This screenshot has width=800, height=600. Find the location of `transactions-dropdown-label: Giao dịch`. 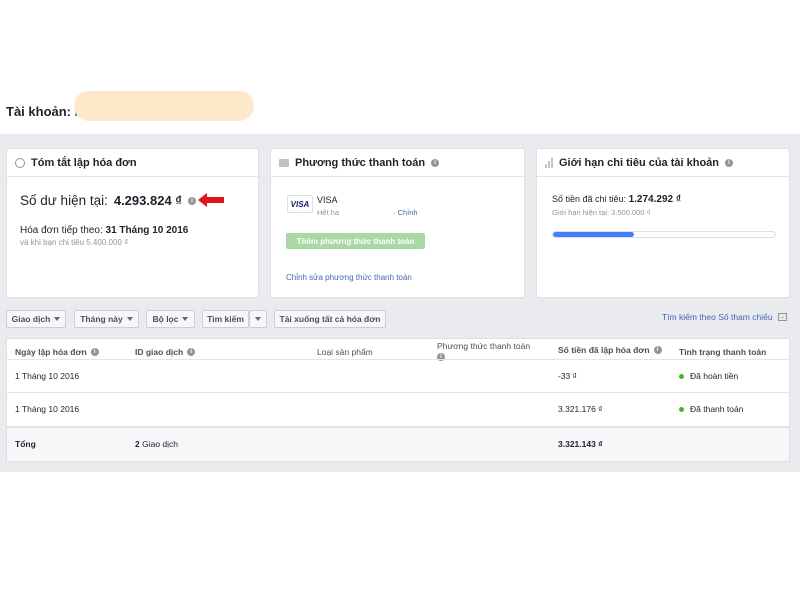

transactions-dropdown-label: Giao dịch is located at coordinates (31, 319).